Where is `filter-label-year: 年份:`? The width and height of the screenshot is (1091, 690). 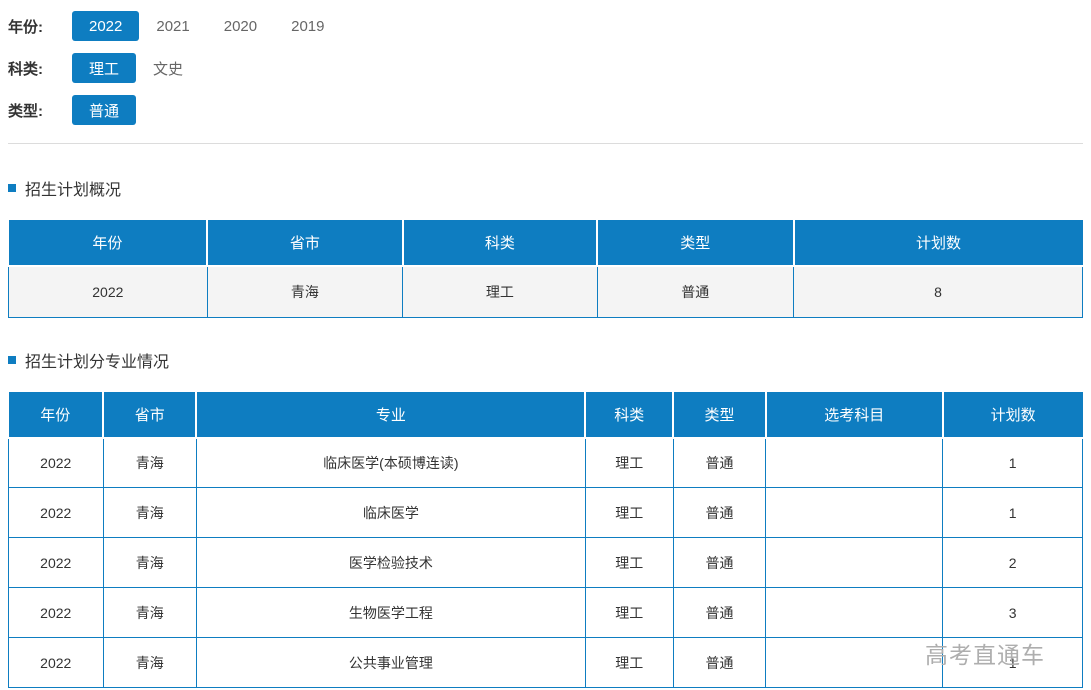
filter-label-year: 年份: is located at coordinates (25, 27).